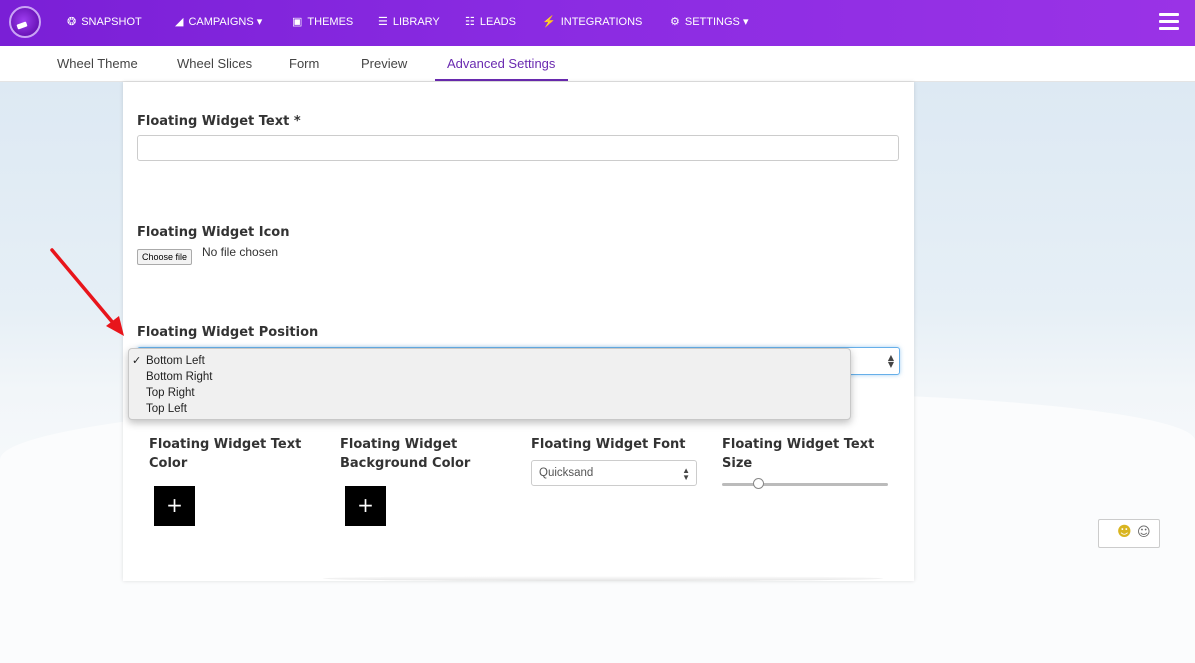 The height and width of the screenshot is (663, 1195). What do you see at coordinates (25, 22) in the screenshot?
I see `app-logo` at bounding box center [25, 22].